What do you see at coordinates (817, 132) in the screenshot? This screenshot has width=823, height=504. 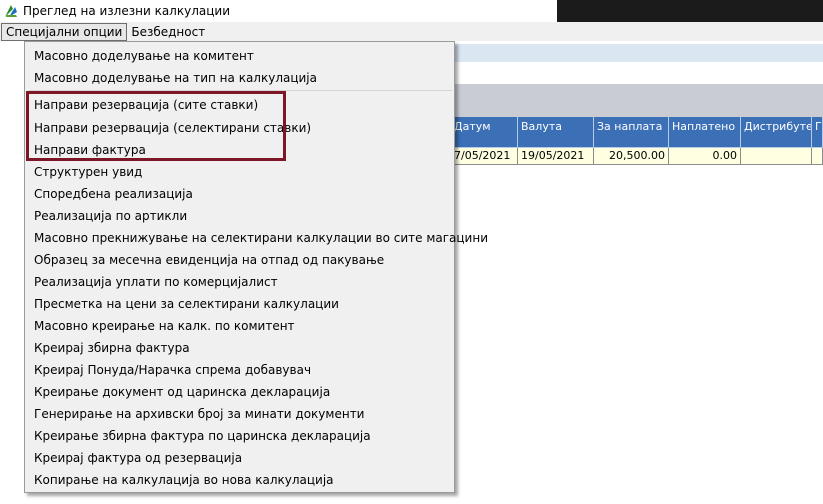 I see `col-group: Гр` at bounding box center [817, 132].